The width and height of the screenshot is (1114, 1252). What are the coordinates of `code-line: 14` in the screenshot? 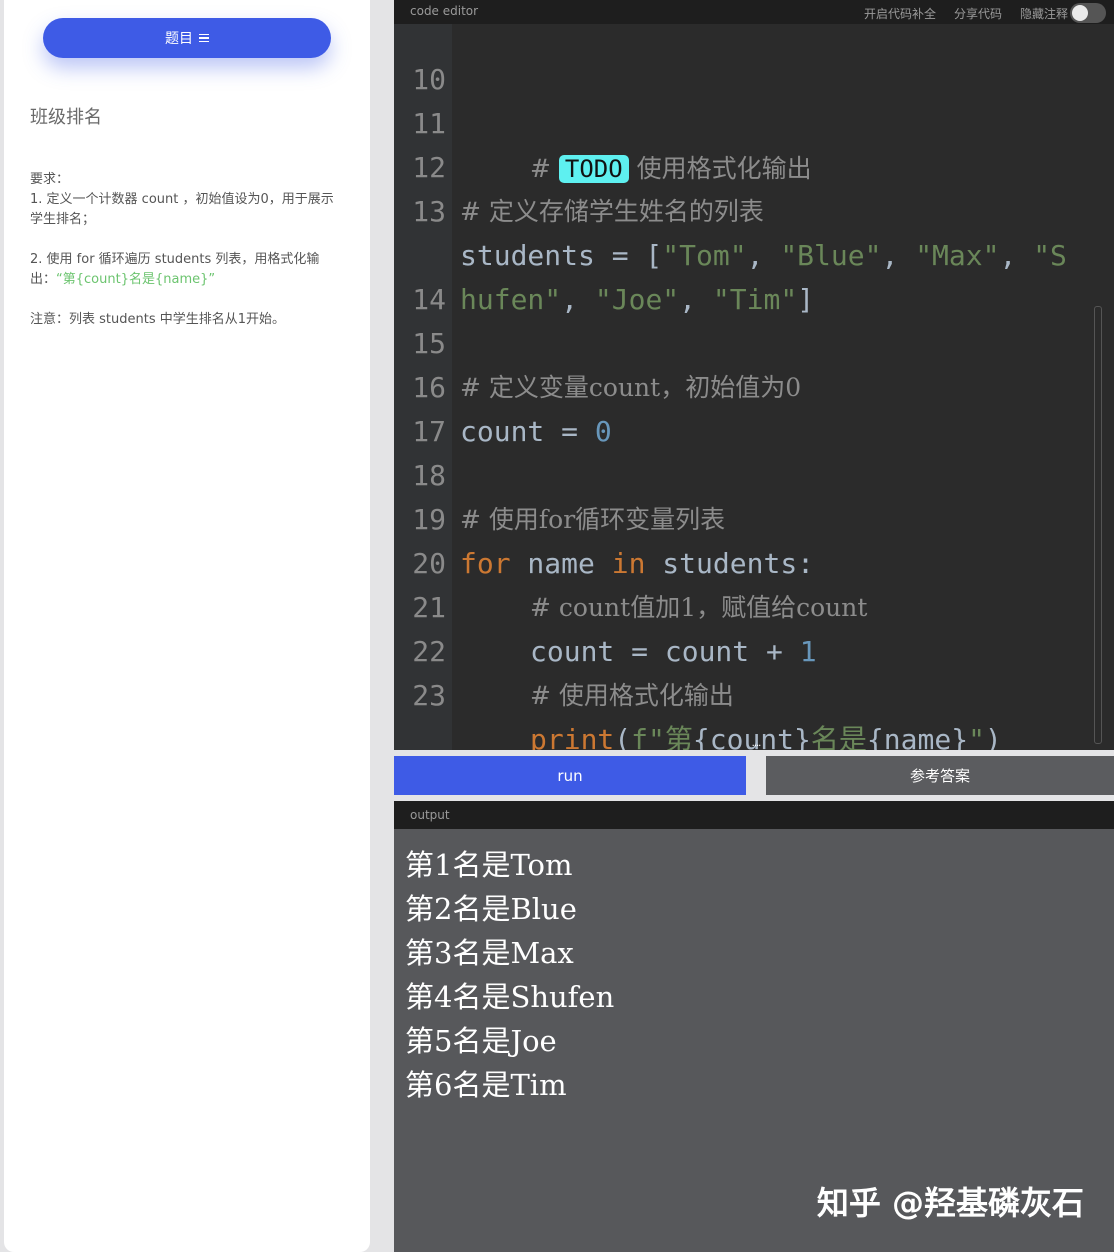 It's located at (754, 275).